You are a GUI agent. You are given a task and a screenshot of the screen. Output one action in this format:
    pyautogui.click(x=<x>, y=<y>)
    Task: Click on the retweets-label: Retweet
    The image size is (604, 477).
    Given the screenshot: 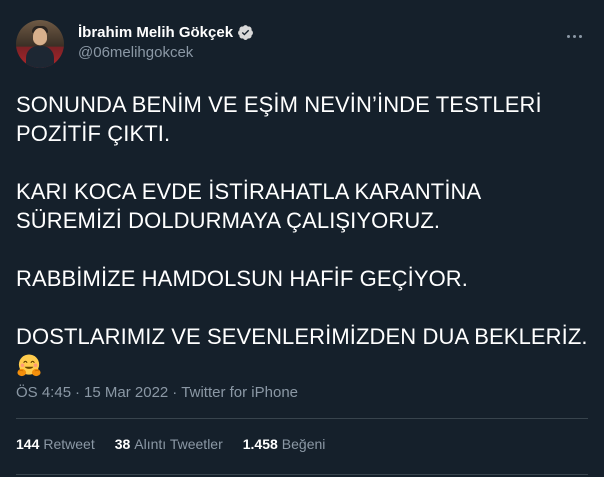 What is the action you would take?
    pyautogui.click(x=69, y=444)
    